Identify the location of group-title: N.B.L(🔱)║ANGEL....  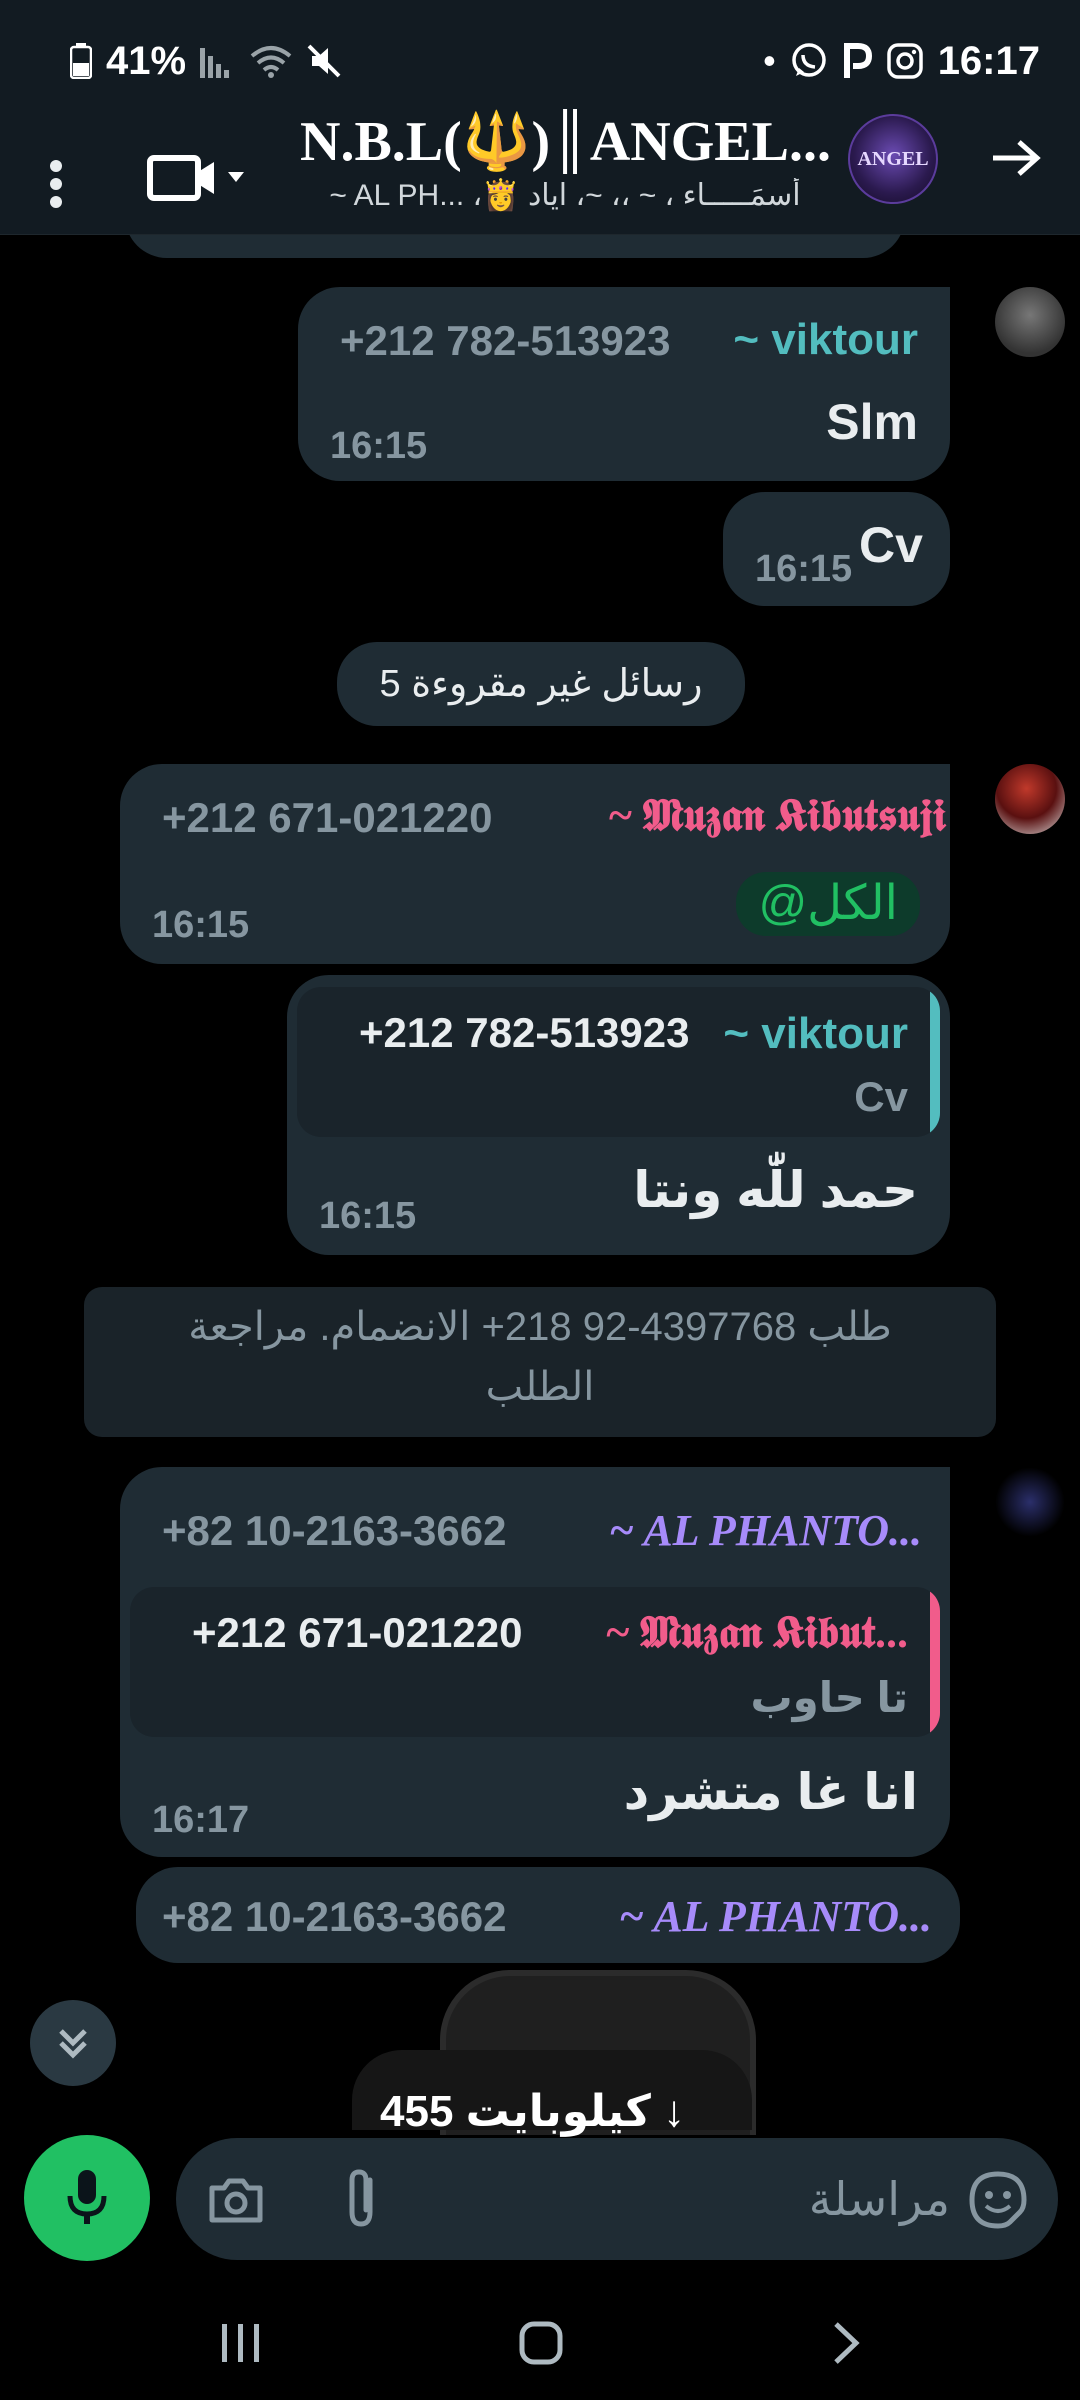
(565, 141).